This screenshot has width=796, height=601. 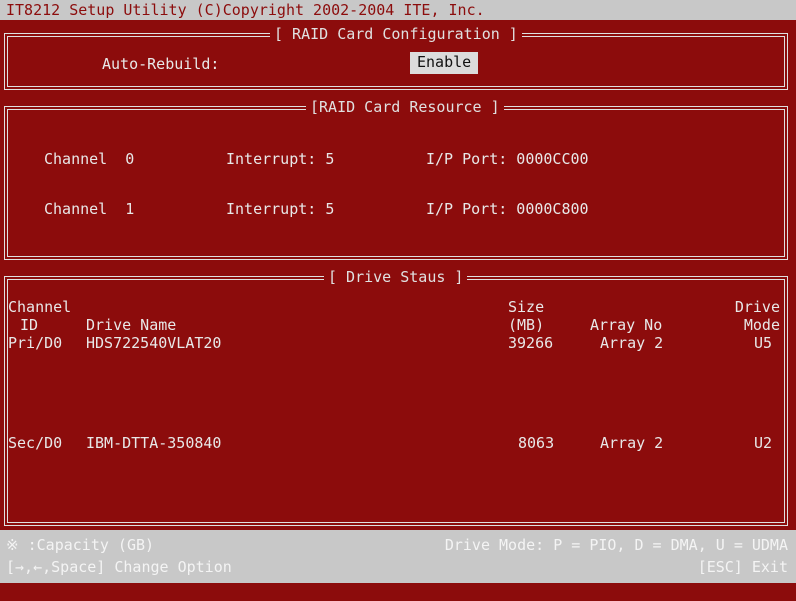 I want to click on header-size: Size, so click(x=526, y=307).